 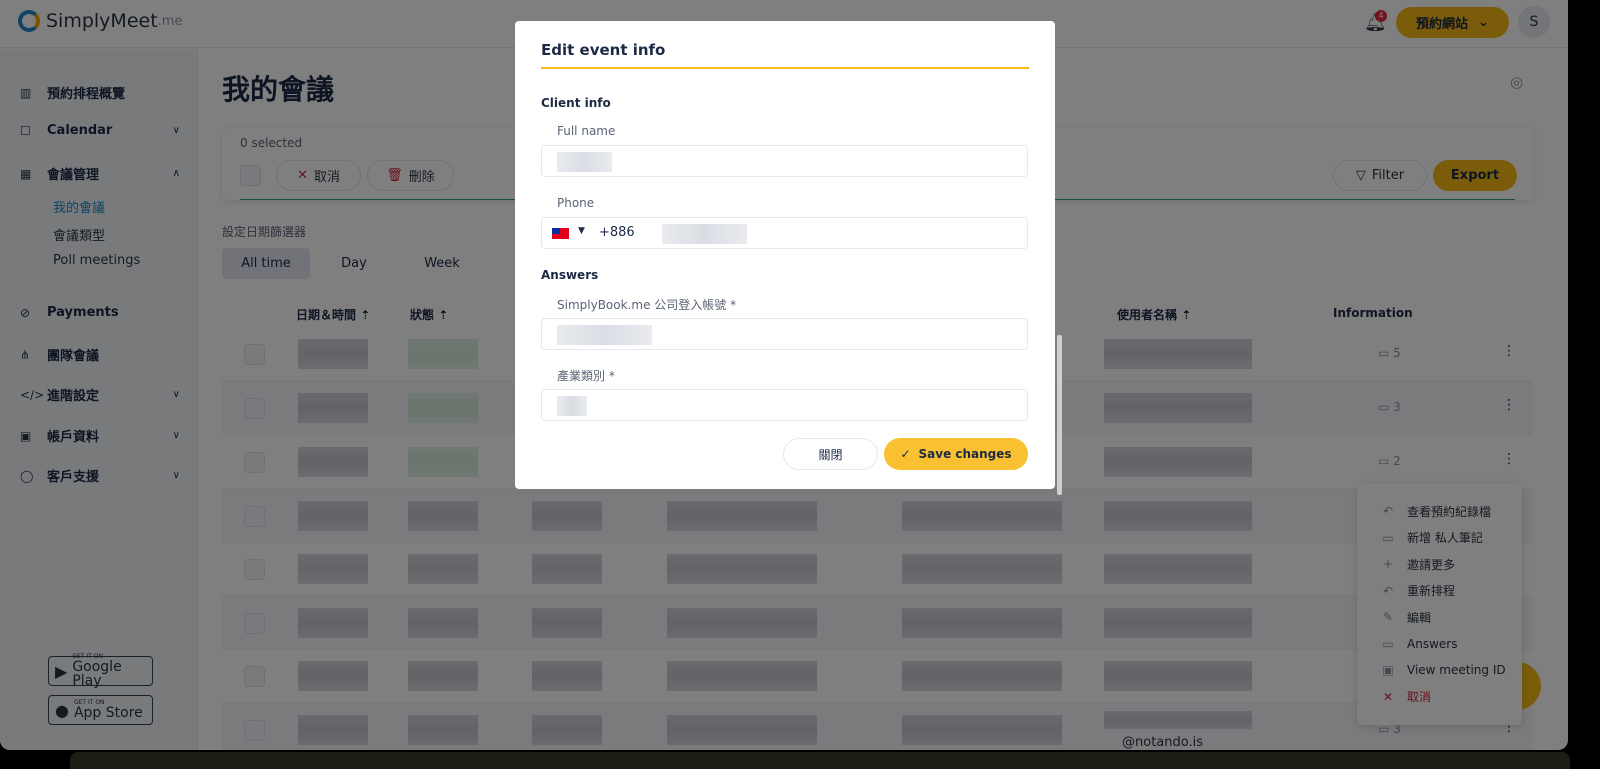 What do you see at coordinates (617, 232) in the screenshot?
I see `phone-country-code: +886` at bounding box center [617, 232].